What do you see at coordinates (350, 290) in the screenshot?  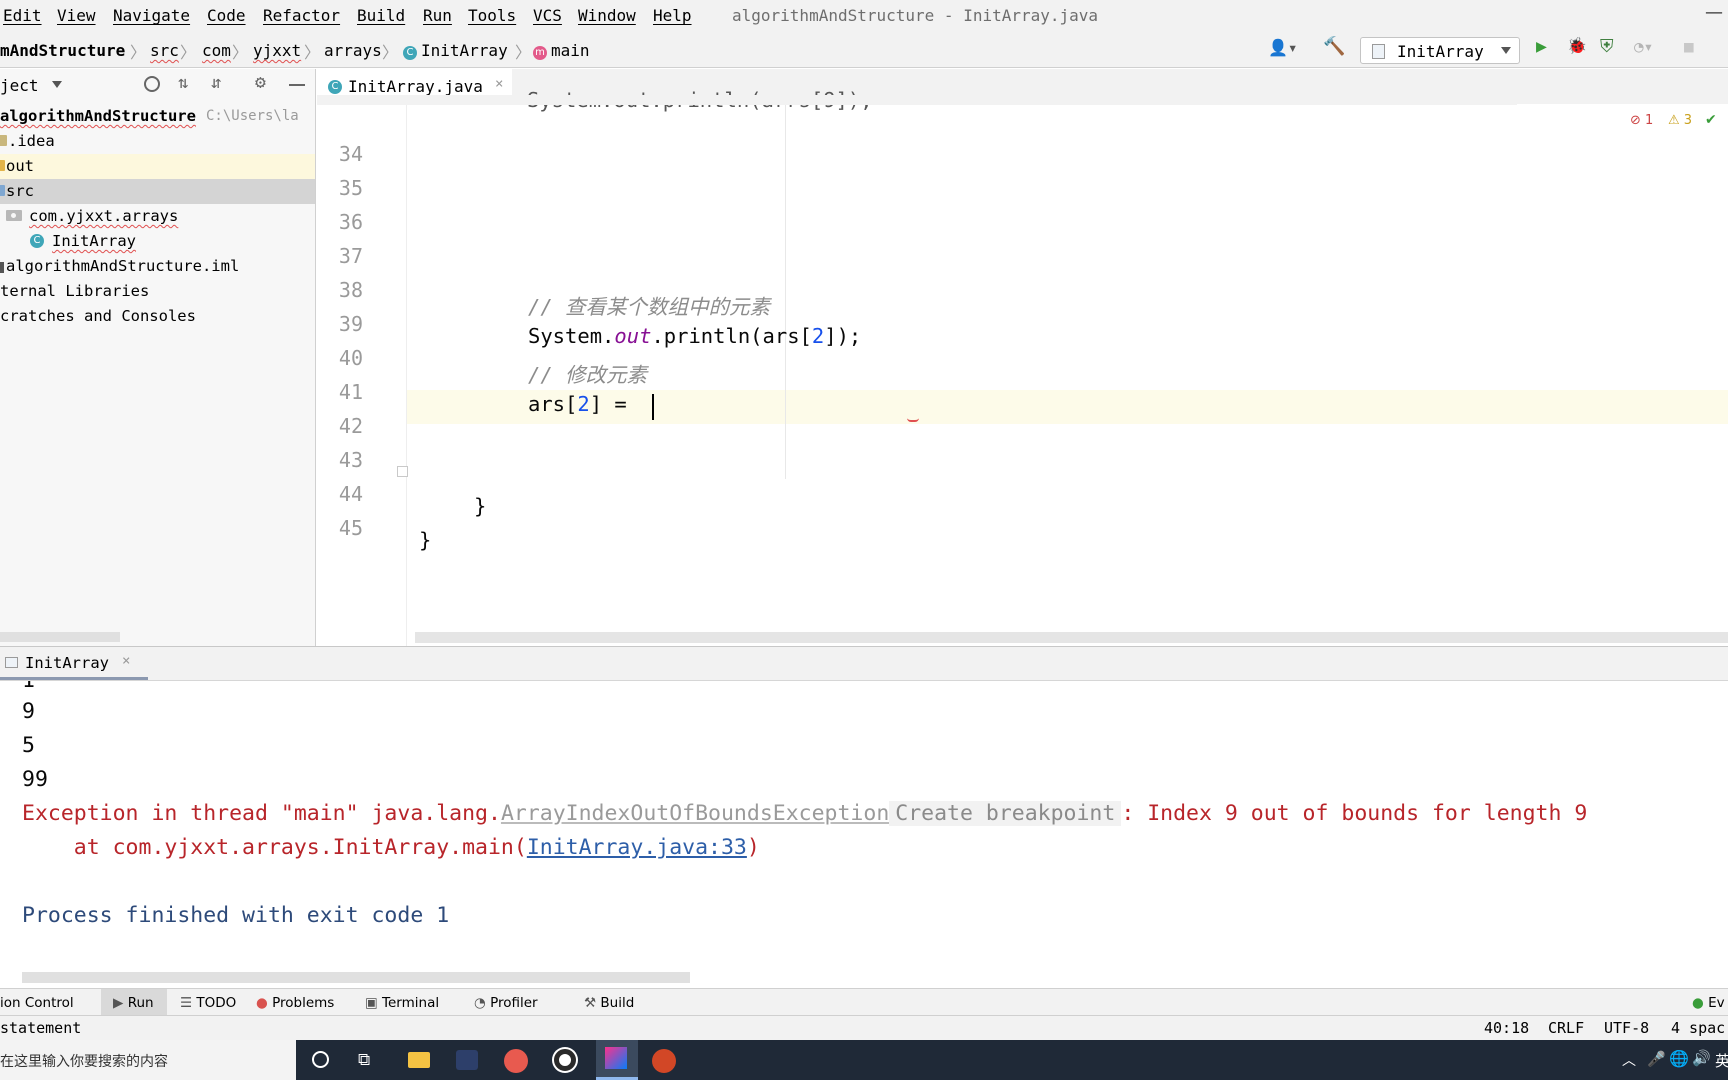 I see `line-number: 38` at bounding box center [350, 290].